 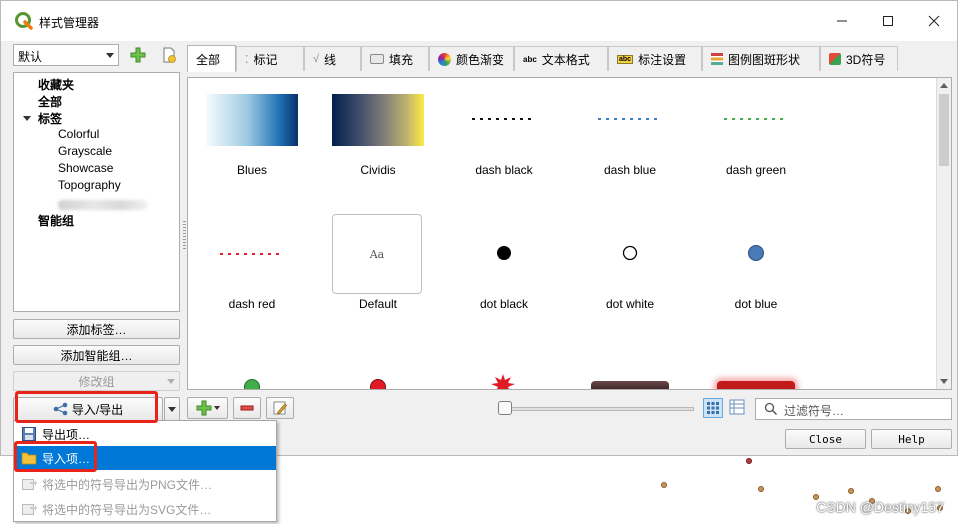 What do you see at coordinates (50, 118) in the screenshot?
I see `tree-item-tags: 标签` at bounding box center [50, 118].